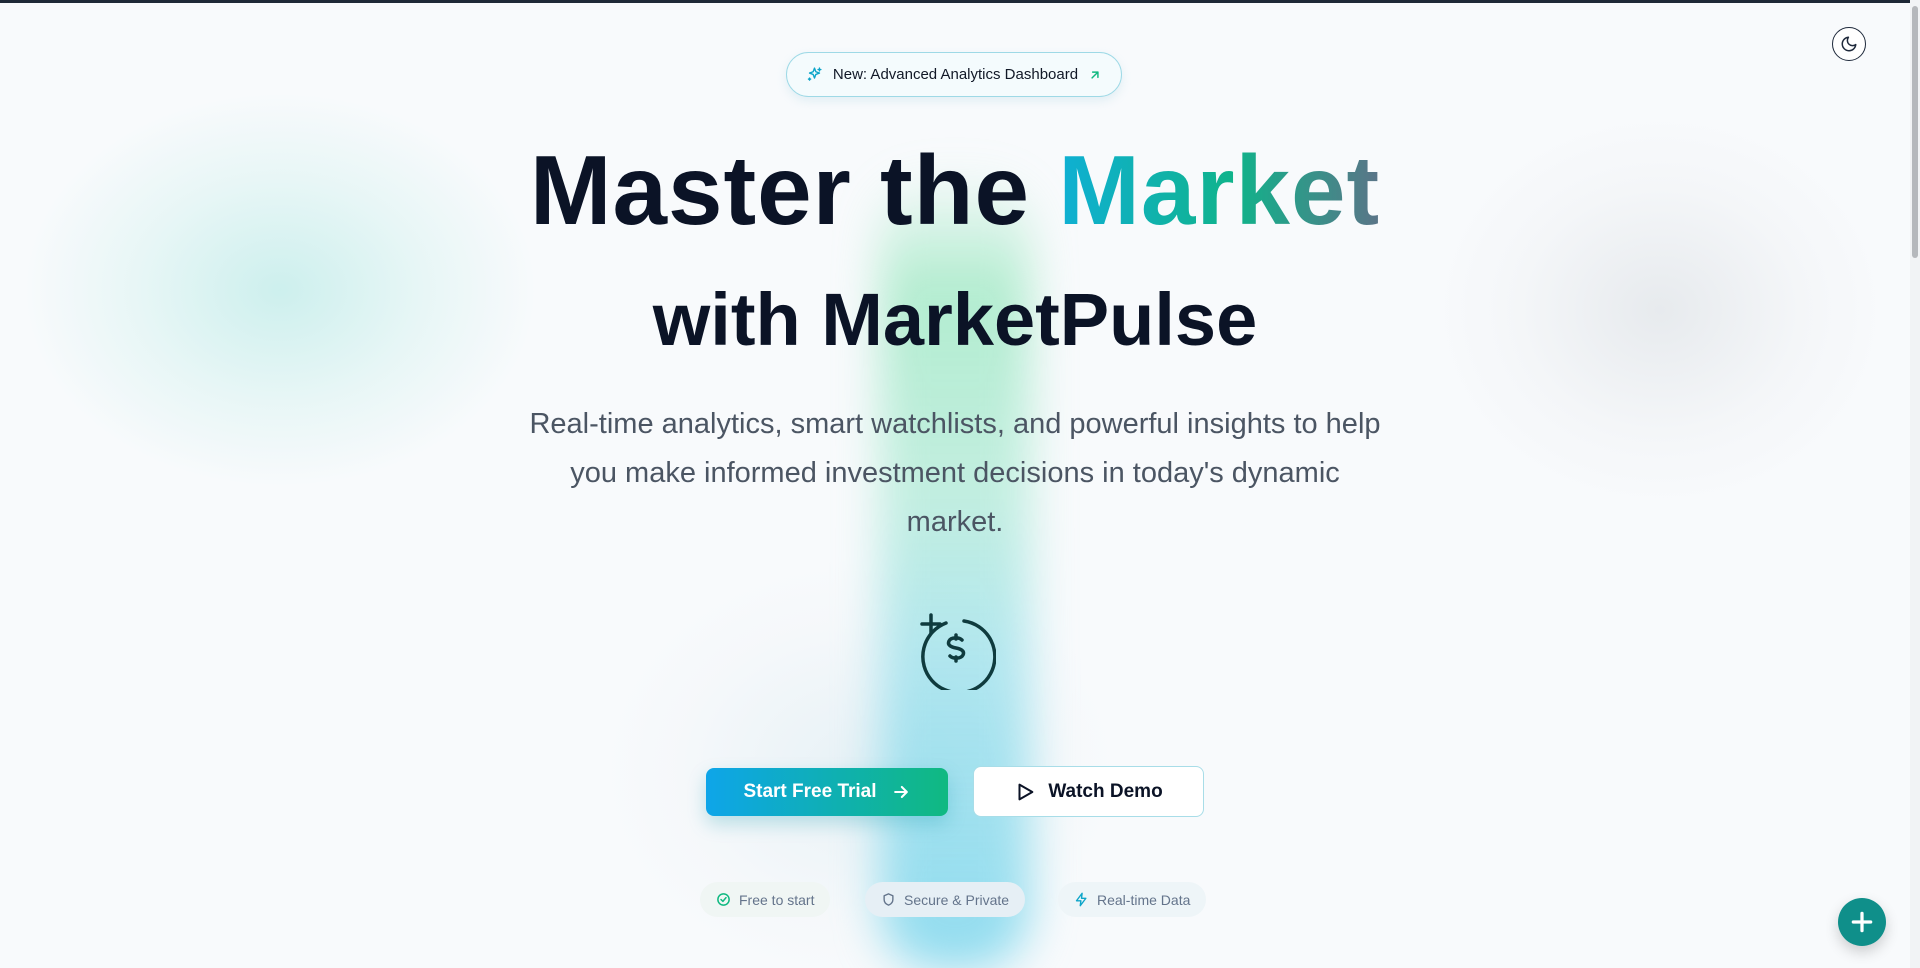 This screenshot has width=1920, height=968. I want to click on hero-title-line2: with MarketPulse, so click(955, 319).